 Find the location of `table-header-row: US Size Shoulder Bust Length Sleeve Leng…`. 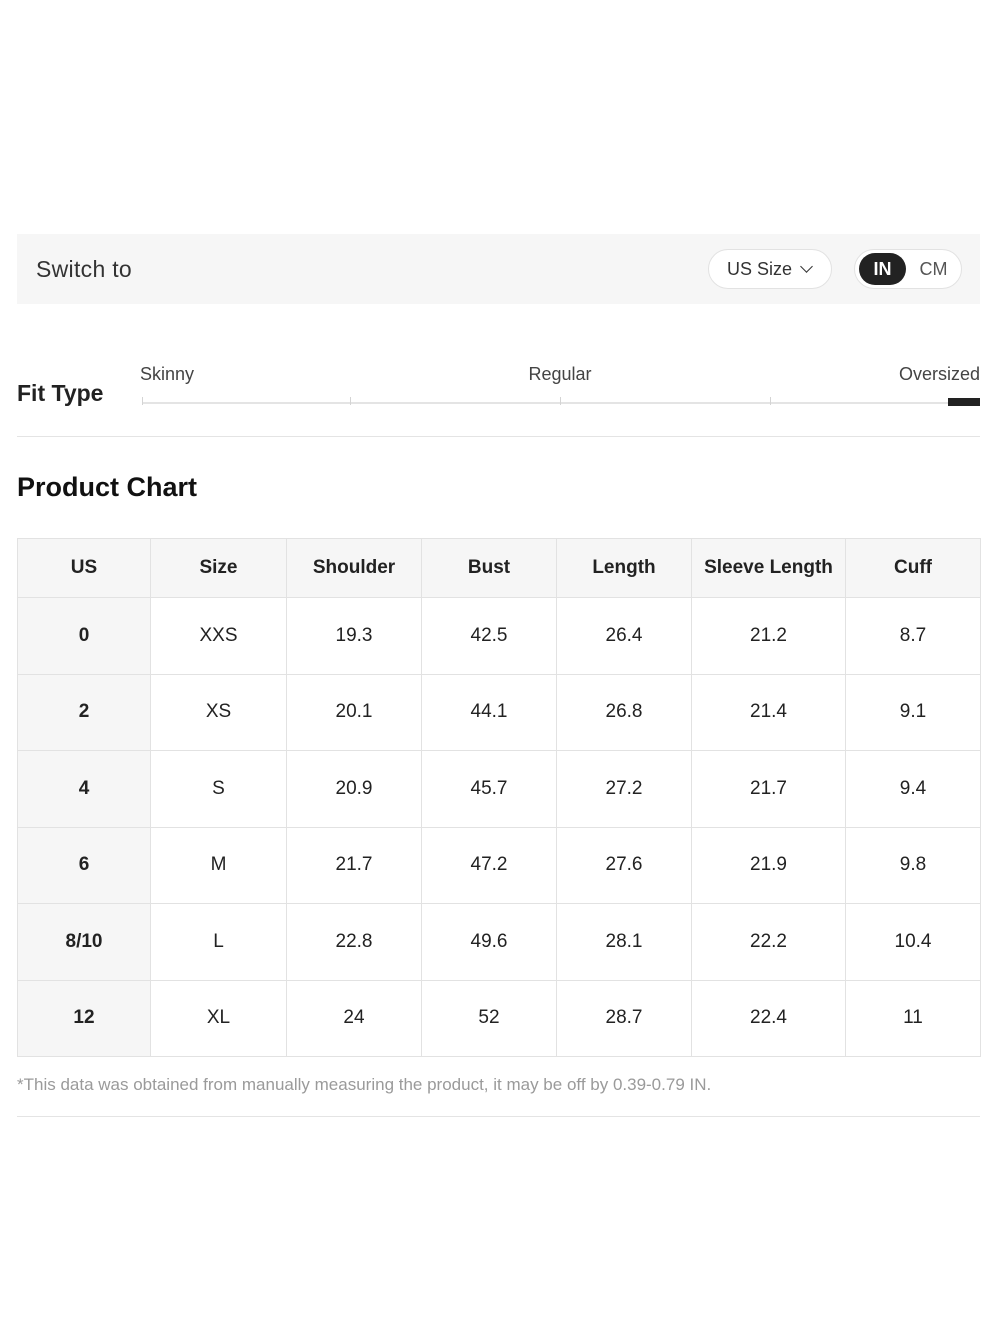

table-header-row: US Size Shoulder Bust Length Sleeve Leng… is located at coordinates (499, 568).